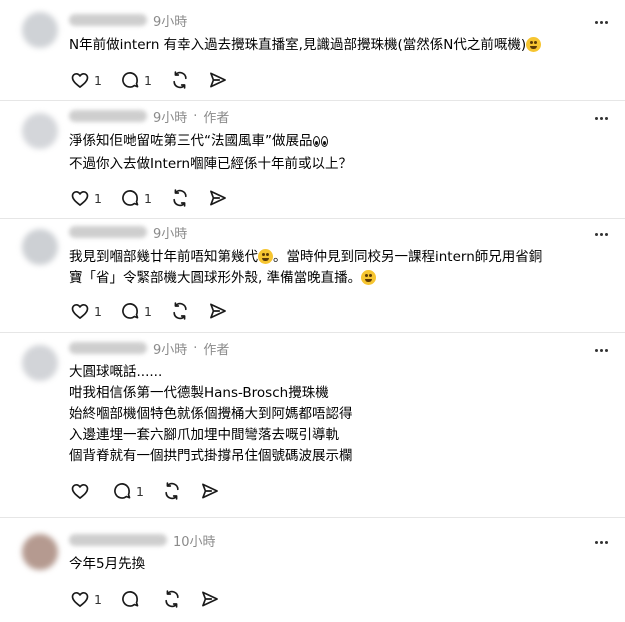 Image resolution: width=625 pixels, height=622 pixels. Describe the element at coordinates (154, 599) in the screenshot. I see `action-bar: 1` at that location.